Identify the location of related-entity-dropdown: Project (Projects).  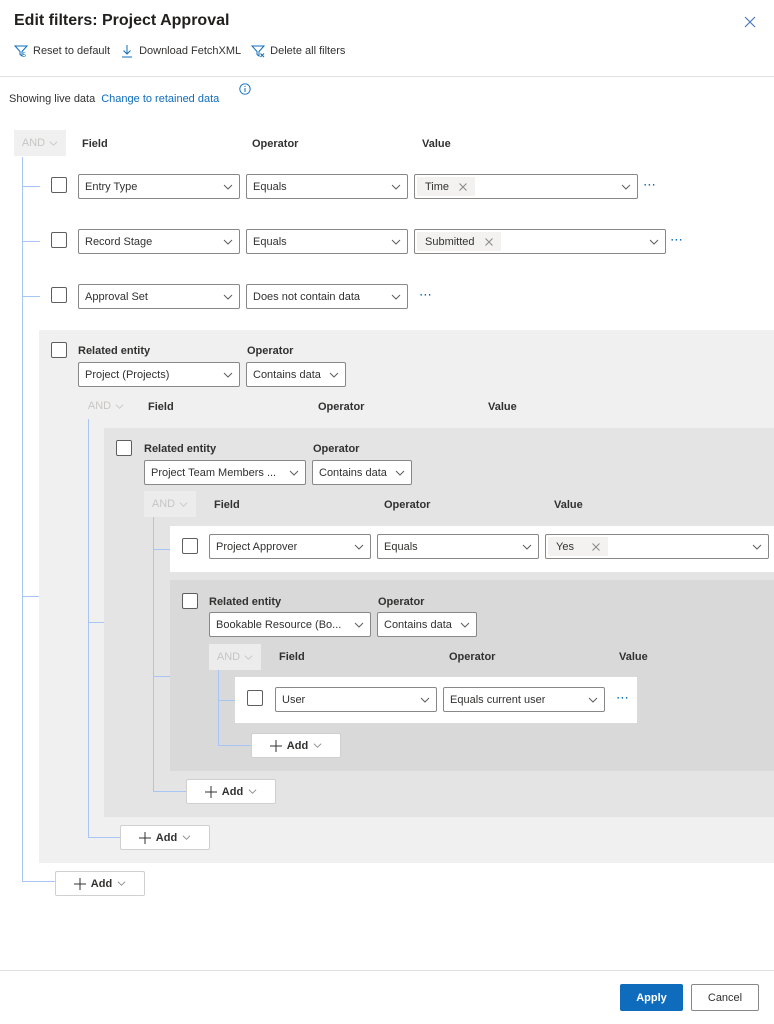
(159, 374).